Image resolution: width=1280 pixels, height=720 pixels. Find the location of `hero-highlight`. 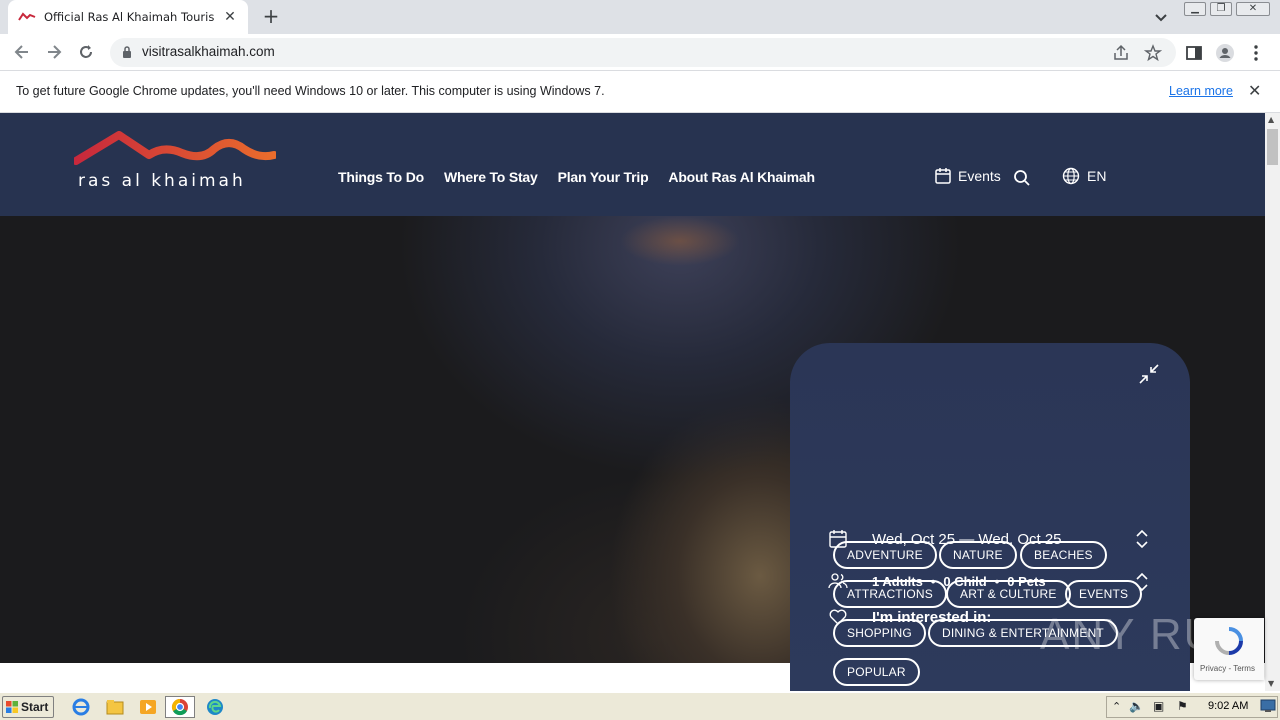

hero-highlight is located at coordinates (680, 241).